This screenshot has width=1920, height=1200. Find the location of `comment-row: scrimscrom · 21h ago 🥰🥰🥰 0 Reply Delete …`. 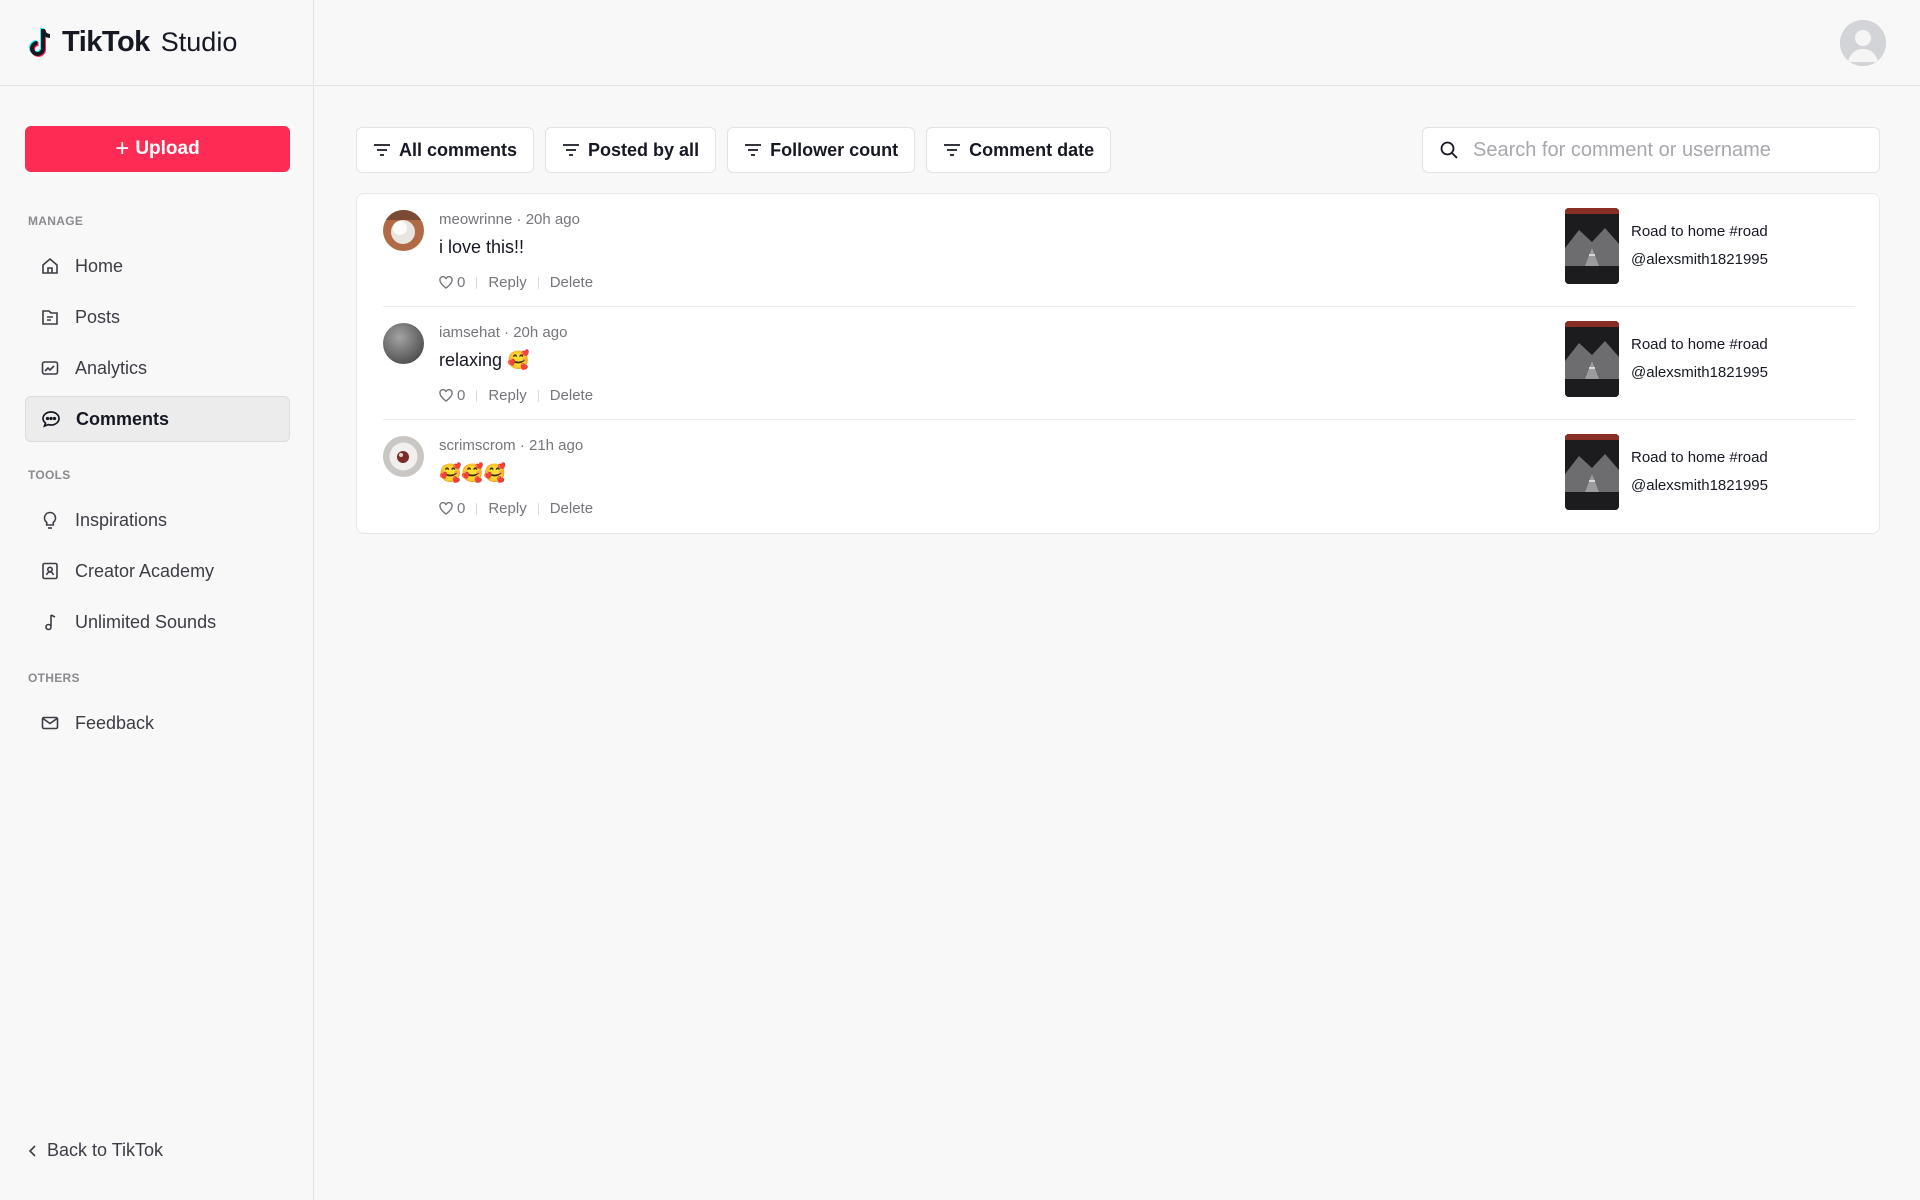

comment-row: scrimscrom · 21h ago 🥰🥰🥰 0 Reply Delete … is located at coordinates (1119, 476).